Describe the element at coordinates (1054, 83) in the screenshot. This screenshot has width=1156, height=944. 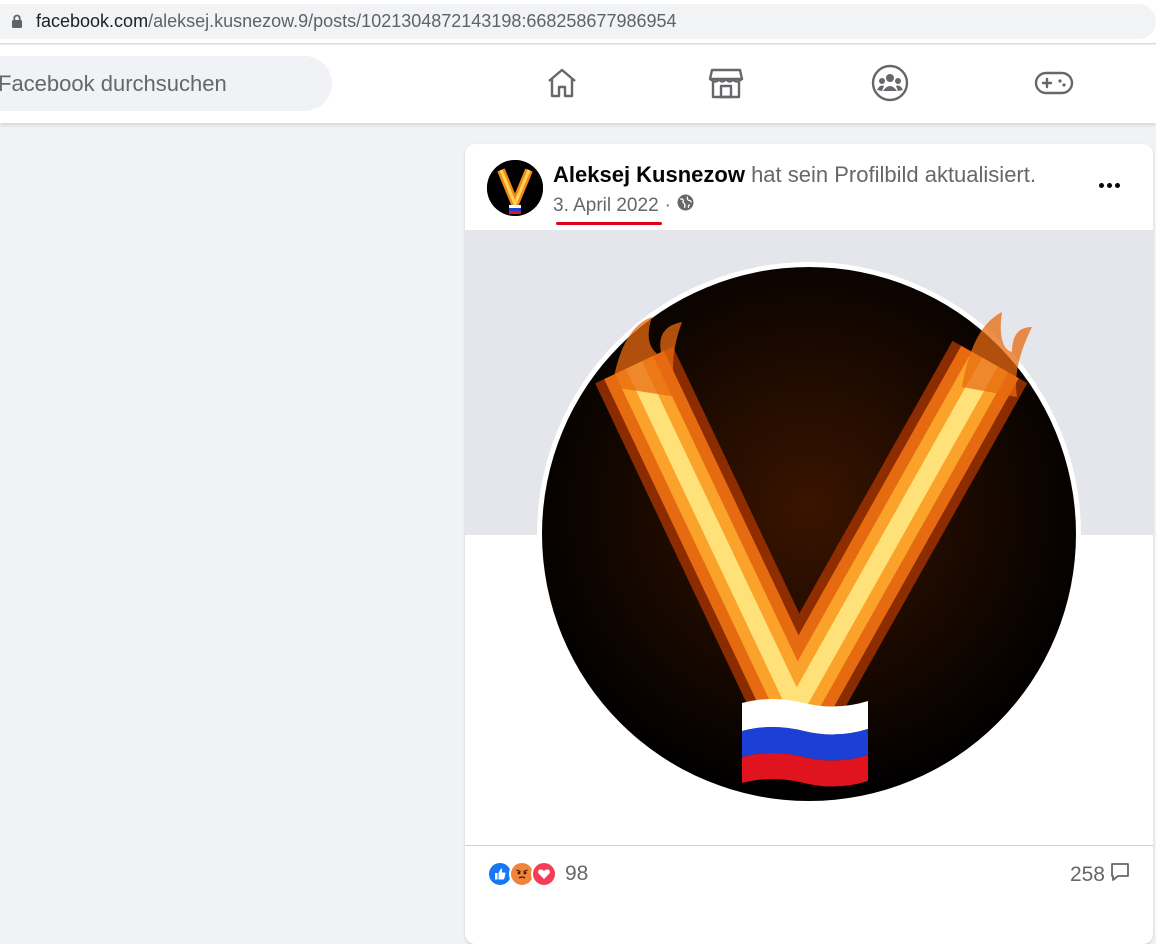
I see `gaming-icon` at that location.